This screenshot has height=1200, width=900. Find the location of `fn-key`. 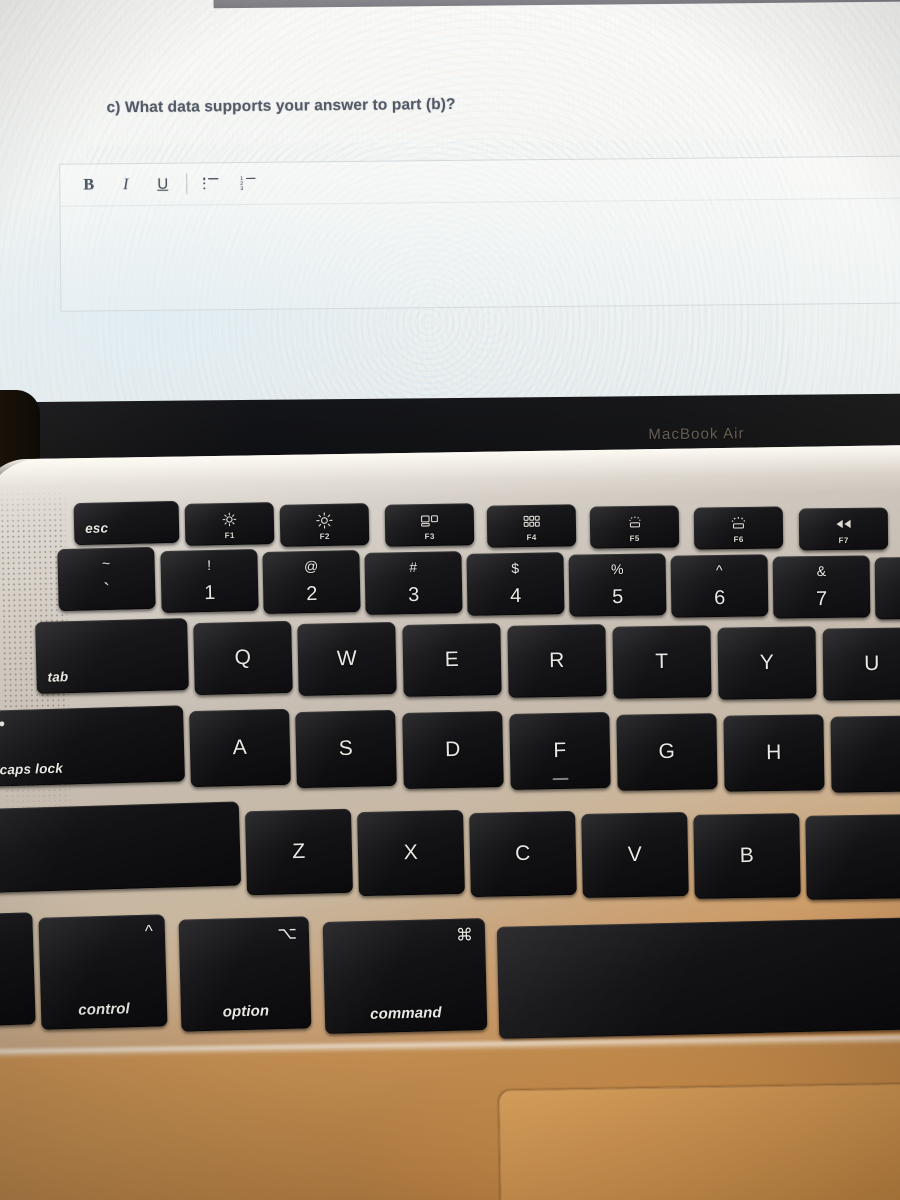

fn-key is located at coordinates (18, 970).